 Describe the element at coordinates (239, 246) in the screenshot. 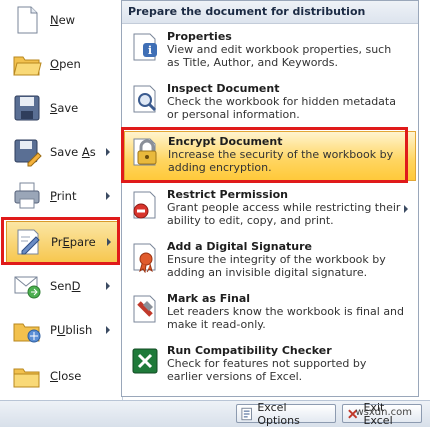

I see `submenu-item-title: Add a Digital Signature` at that location.